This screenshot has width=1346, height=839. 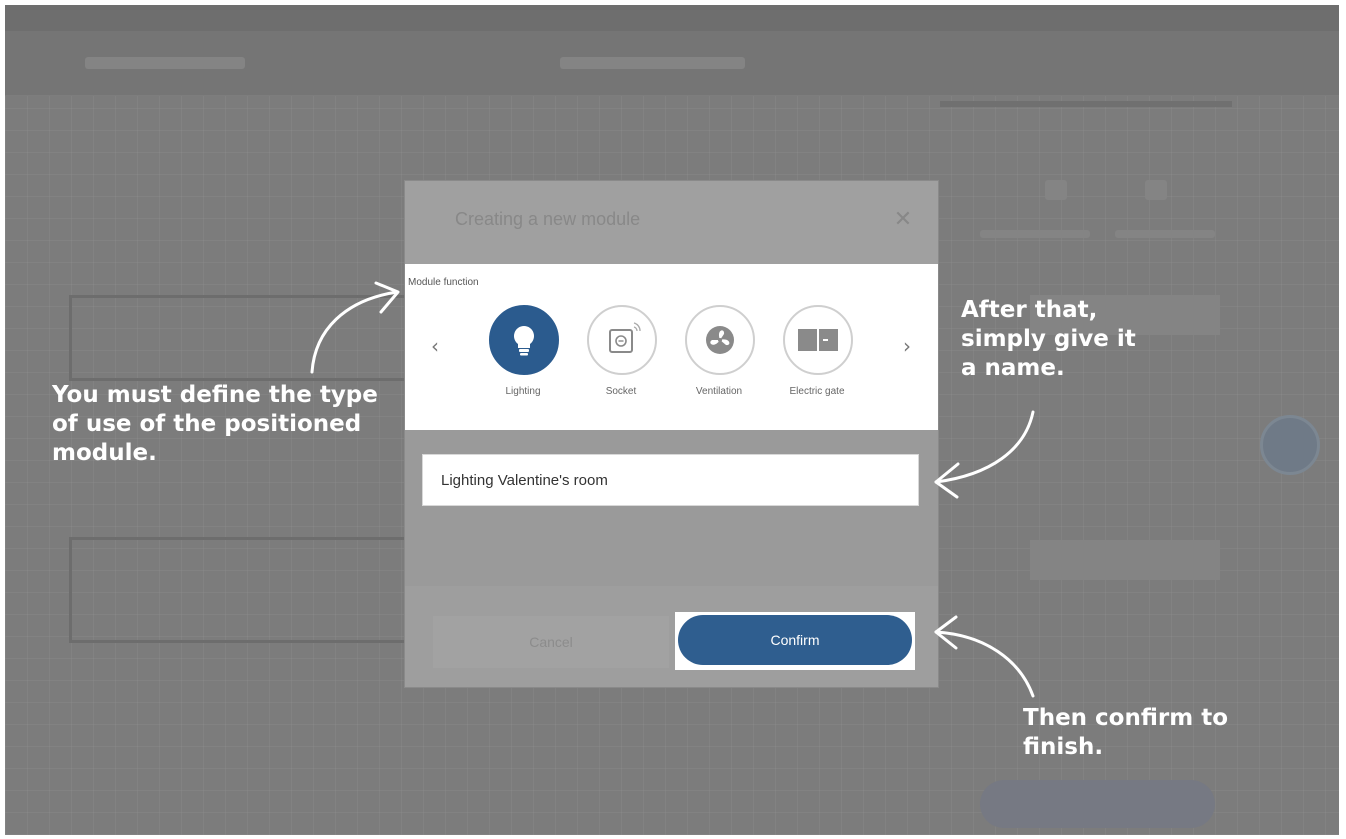 I want to click on app-bar-title-placeholder, so click(x=652, y=63).